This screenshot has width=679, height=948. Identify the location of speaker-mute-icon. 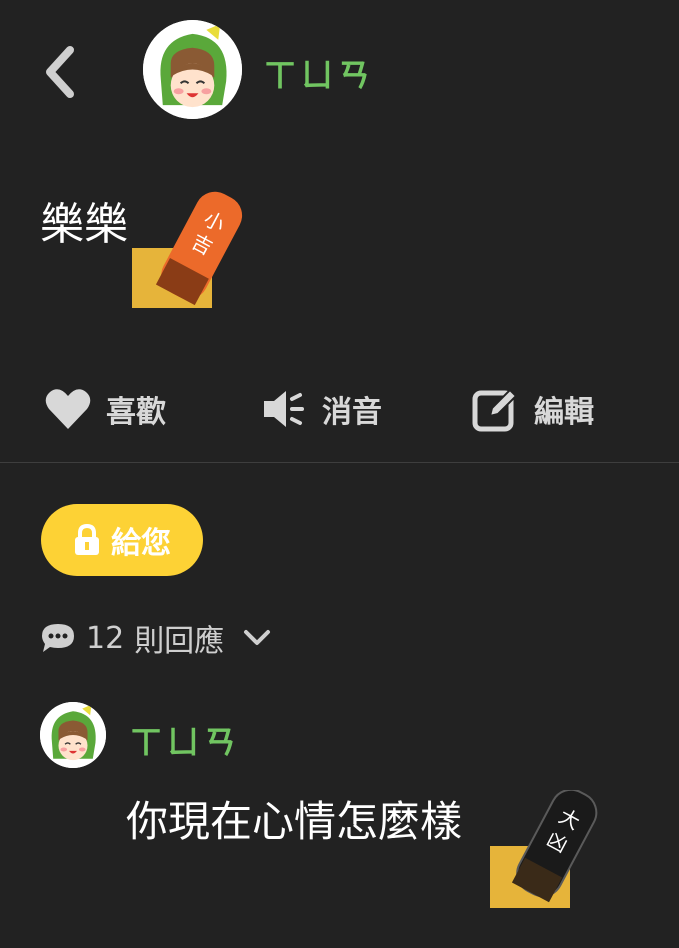
(284, 409).